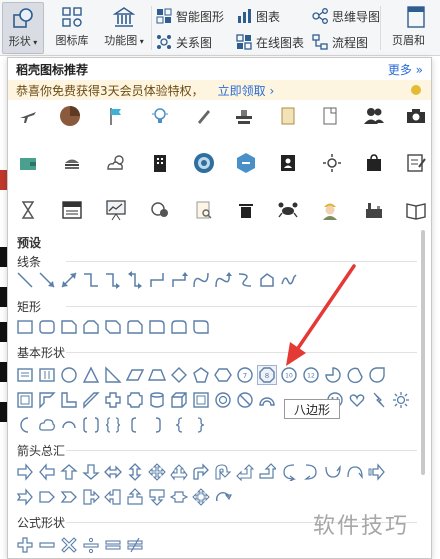  What do you see at coordinates (416, 210) in the screenshot?
I see `open-book-icon` at bounding box center [416, 210].